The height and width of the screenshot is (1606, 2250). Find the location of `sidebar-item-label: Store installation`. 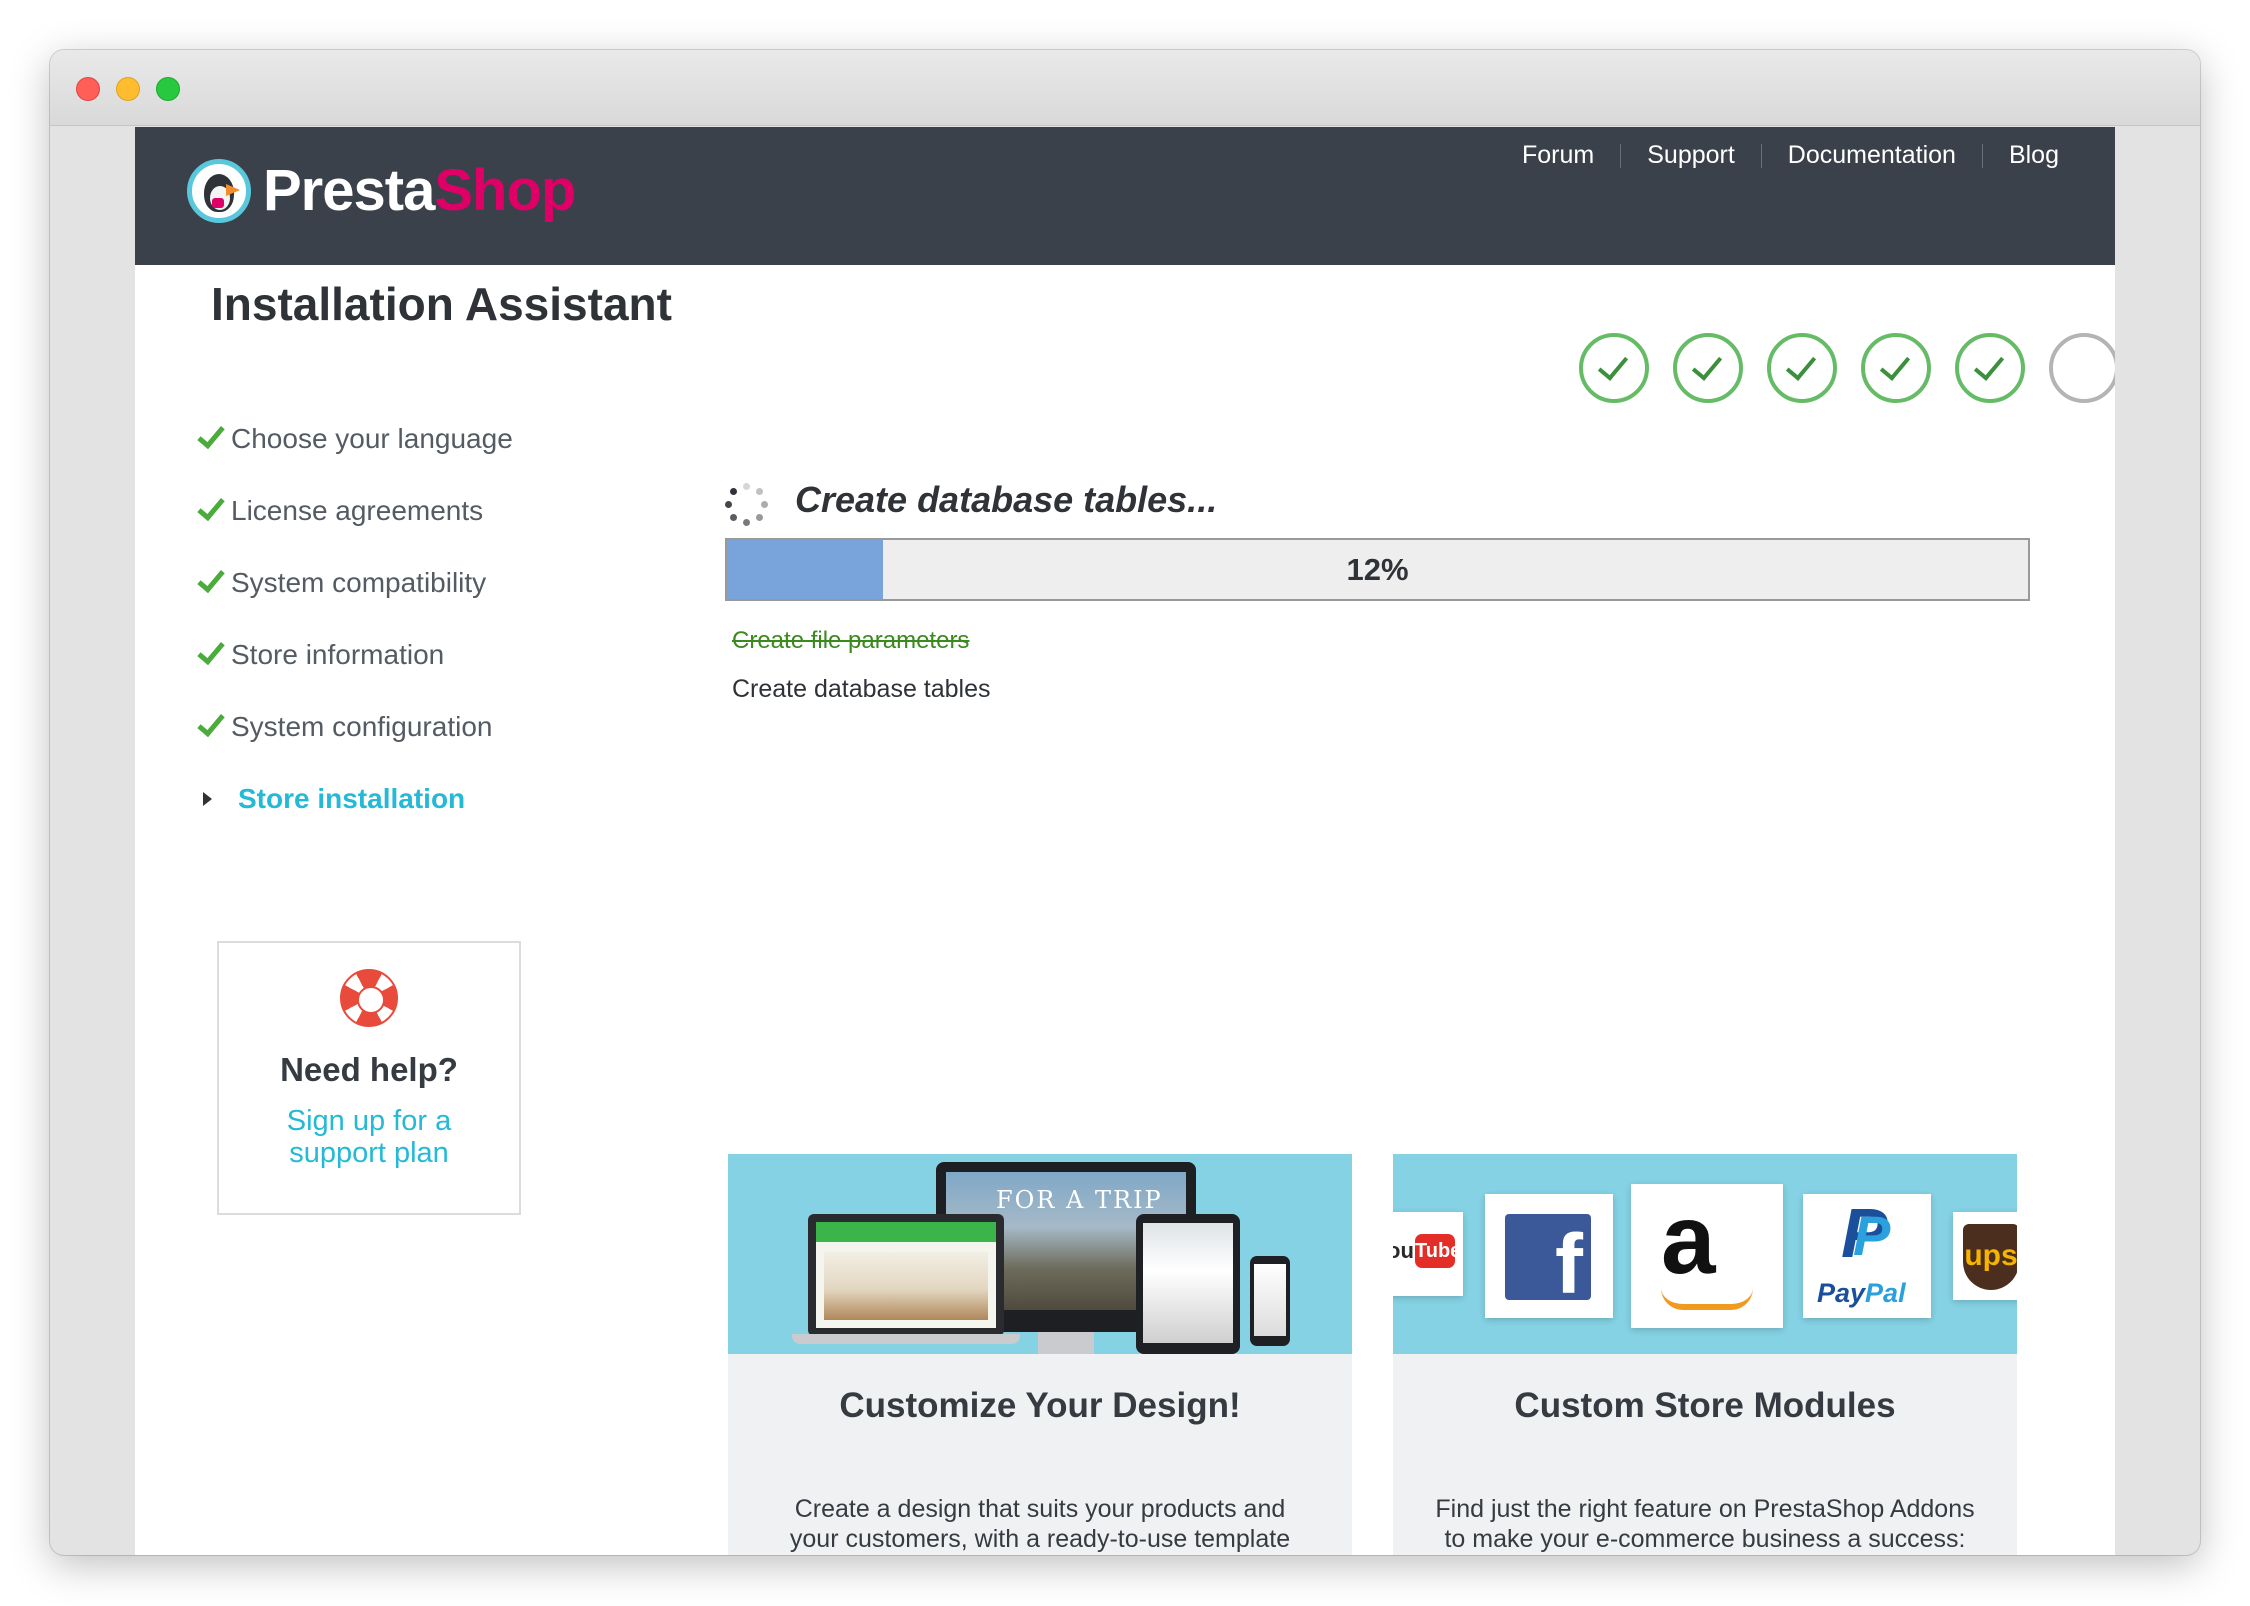

sidebar-item-label: Store installation is located at coordinates (352, 798).